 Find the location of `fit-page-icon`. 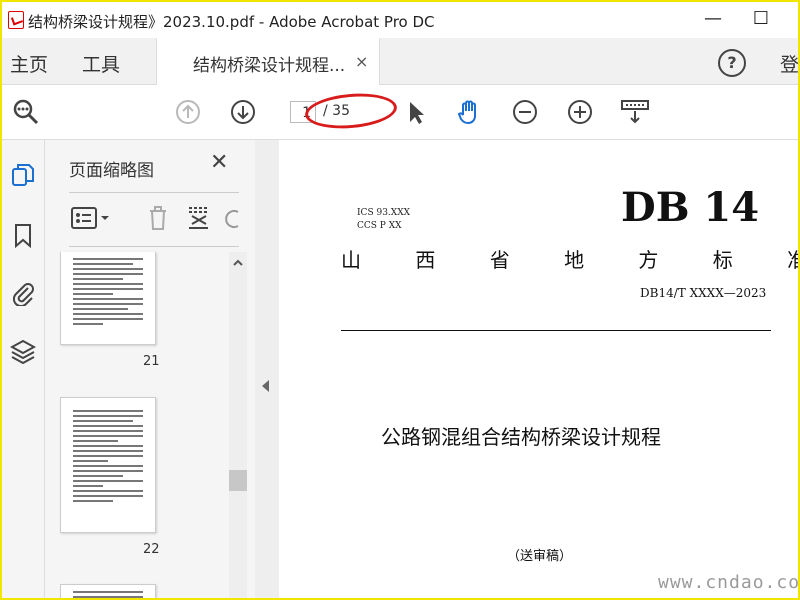

fit-page-icon is located at coordinates (635, 112).